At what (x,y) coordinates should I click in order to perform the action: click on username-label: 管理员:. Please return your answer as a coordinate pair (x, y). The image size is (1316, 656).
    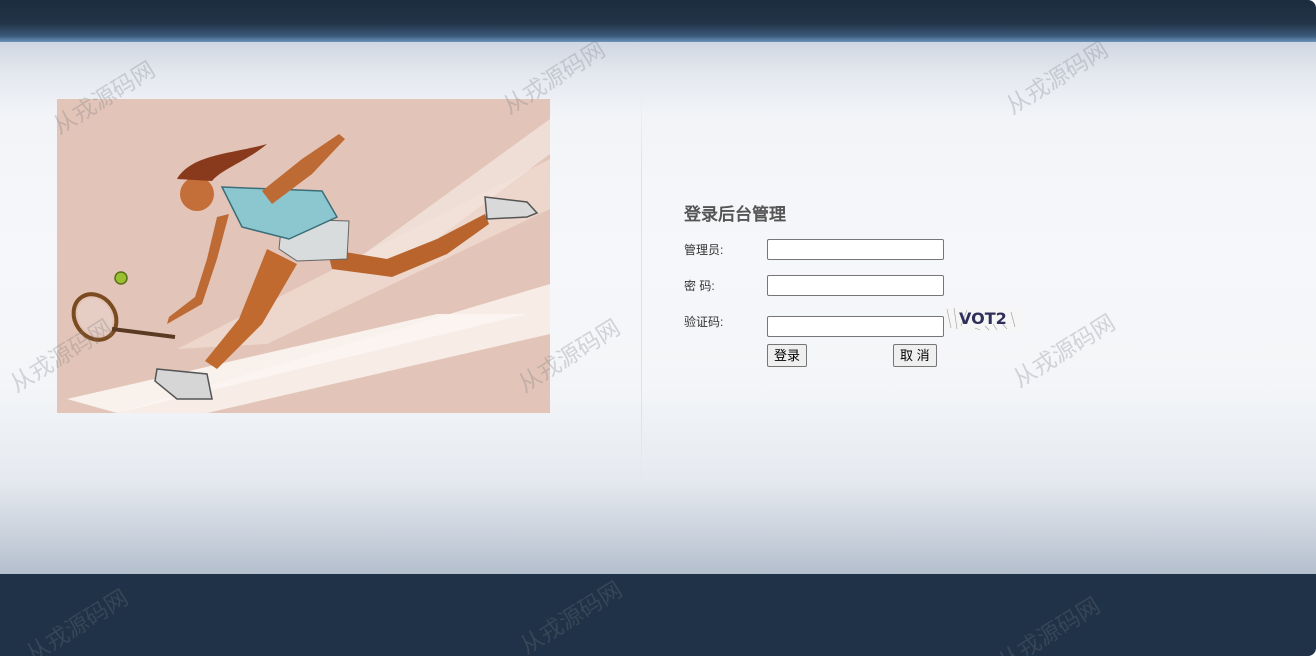
    Looking at the image, I should click on (704, 250).